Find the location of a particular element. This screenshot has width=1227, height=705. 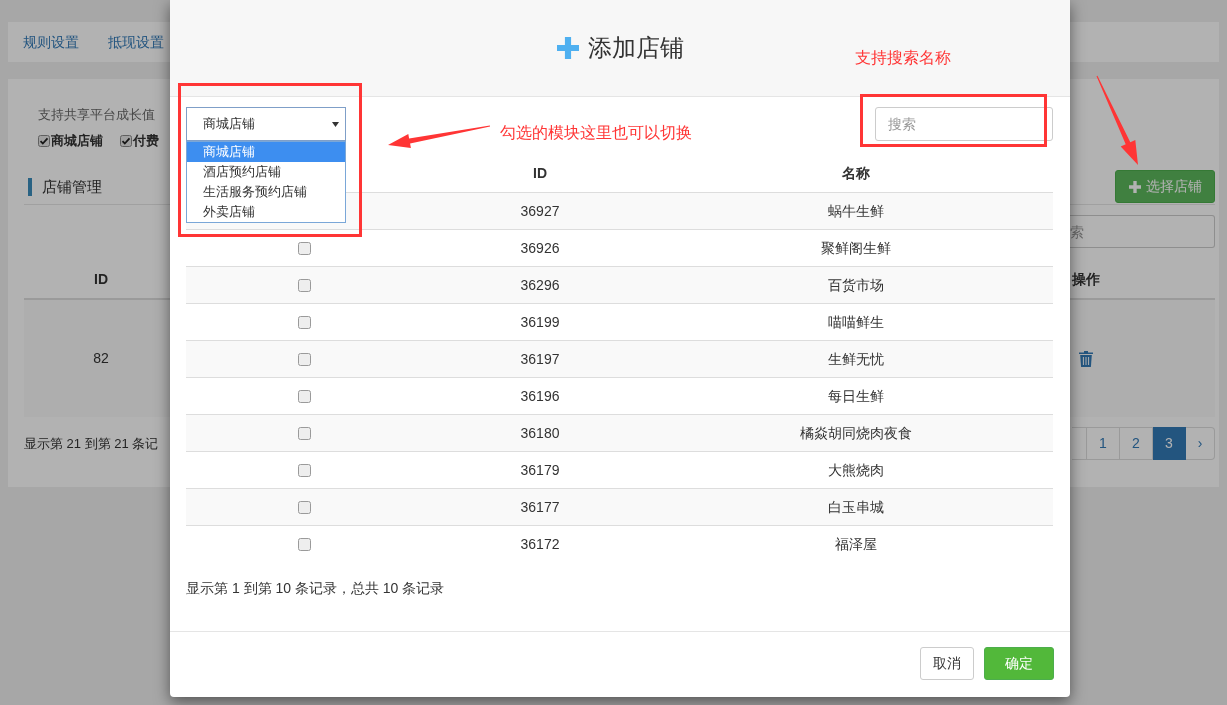

checkbox-label: 付费 is located at coordinates (146, 141).